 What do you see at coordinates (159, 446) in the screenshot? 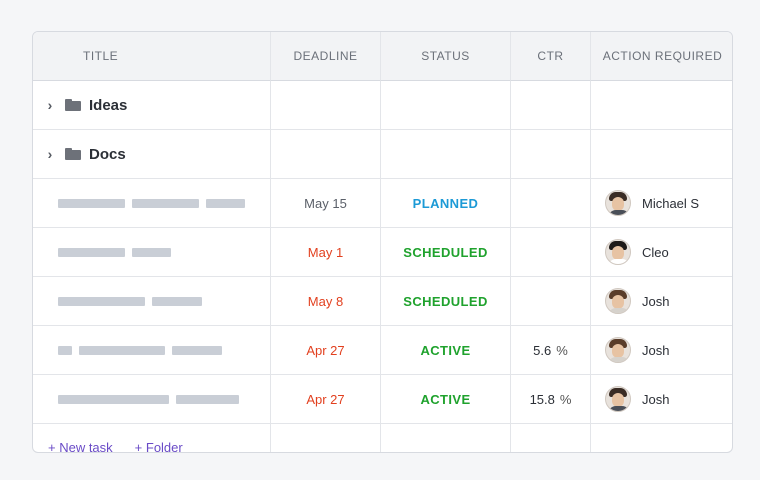
I see `new-folder-link: + Folder` at bounding box center [159, 446].